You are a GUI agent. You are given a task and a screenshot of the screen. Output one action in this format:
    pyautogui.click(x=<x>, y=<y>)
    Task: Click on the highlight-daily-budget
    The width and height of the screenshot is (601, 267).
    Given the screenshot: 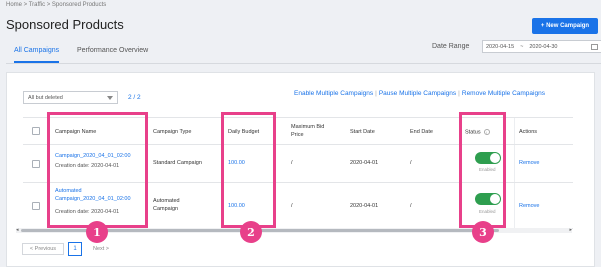 What is the action you would take?
    pyautogui.click(x=248, y=170)
    